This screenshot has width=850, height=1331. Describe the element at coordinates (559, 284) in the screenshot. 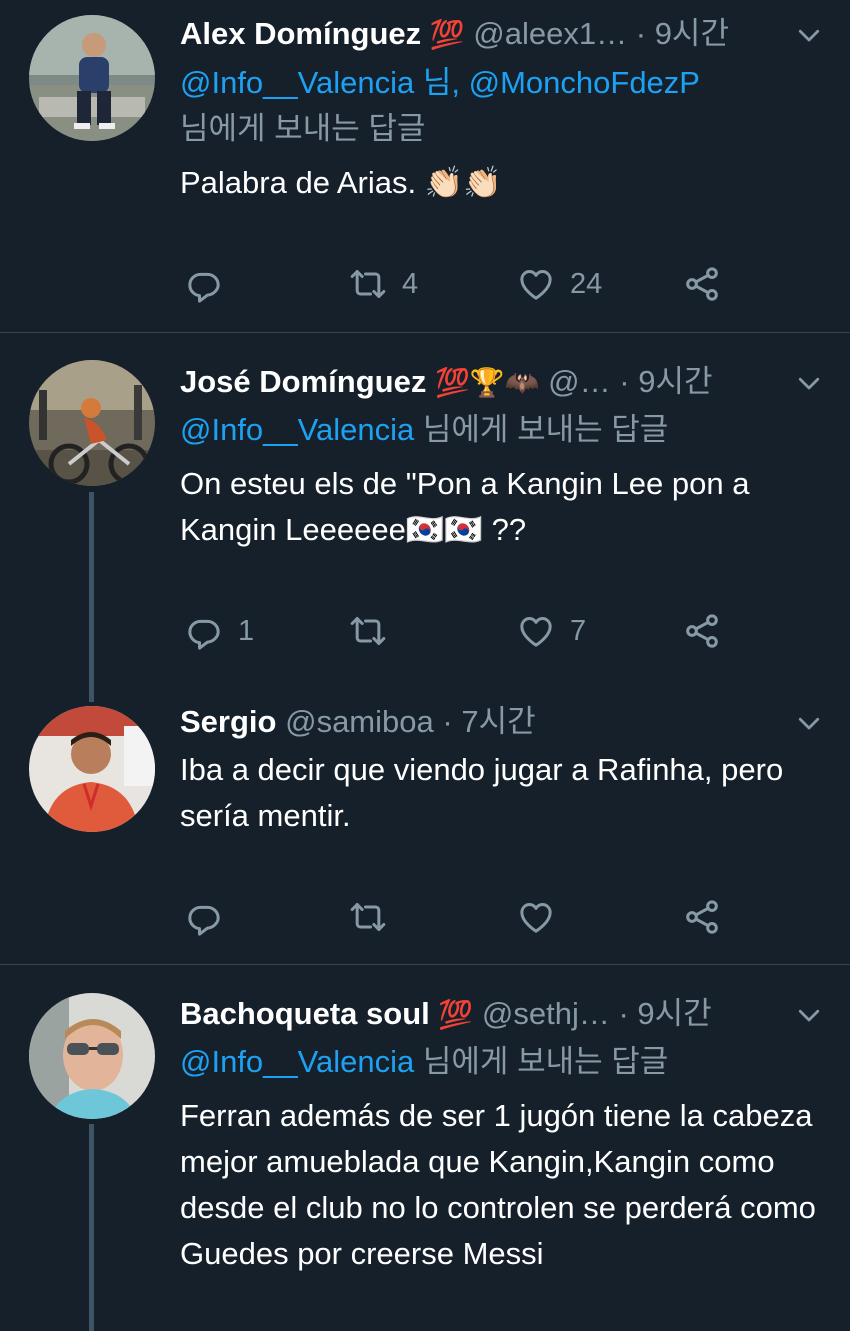

I see `like-button: 24` at that location.